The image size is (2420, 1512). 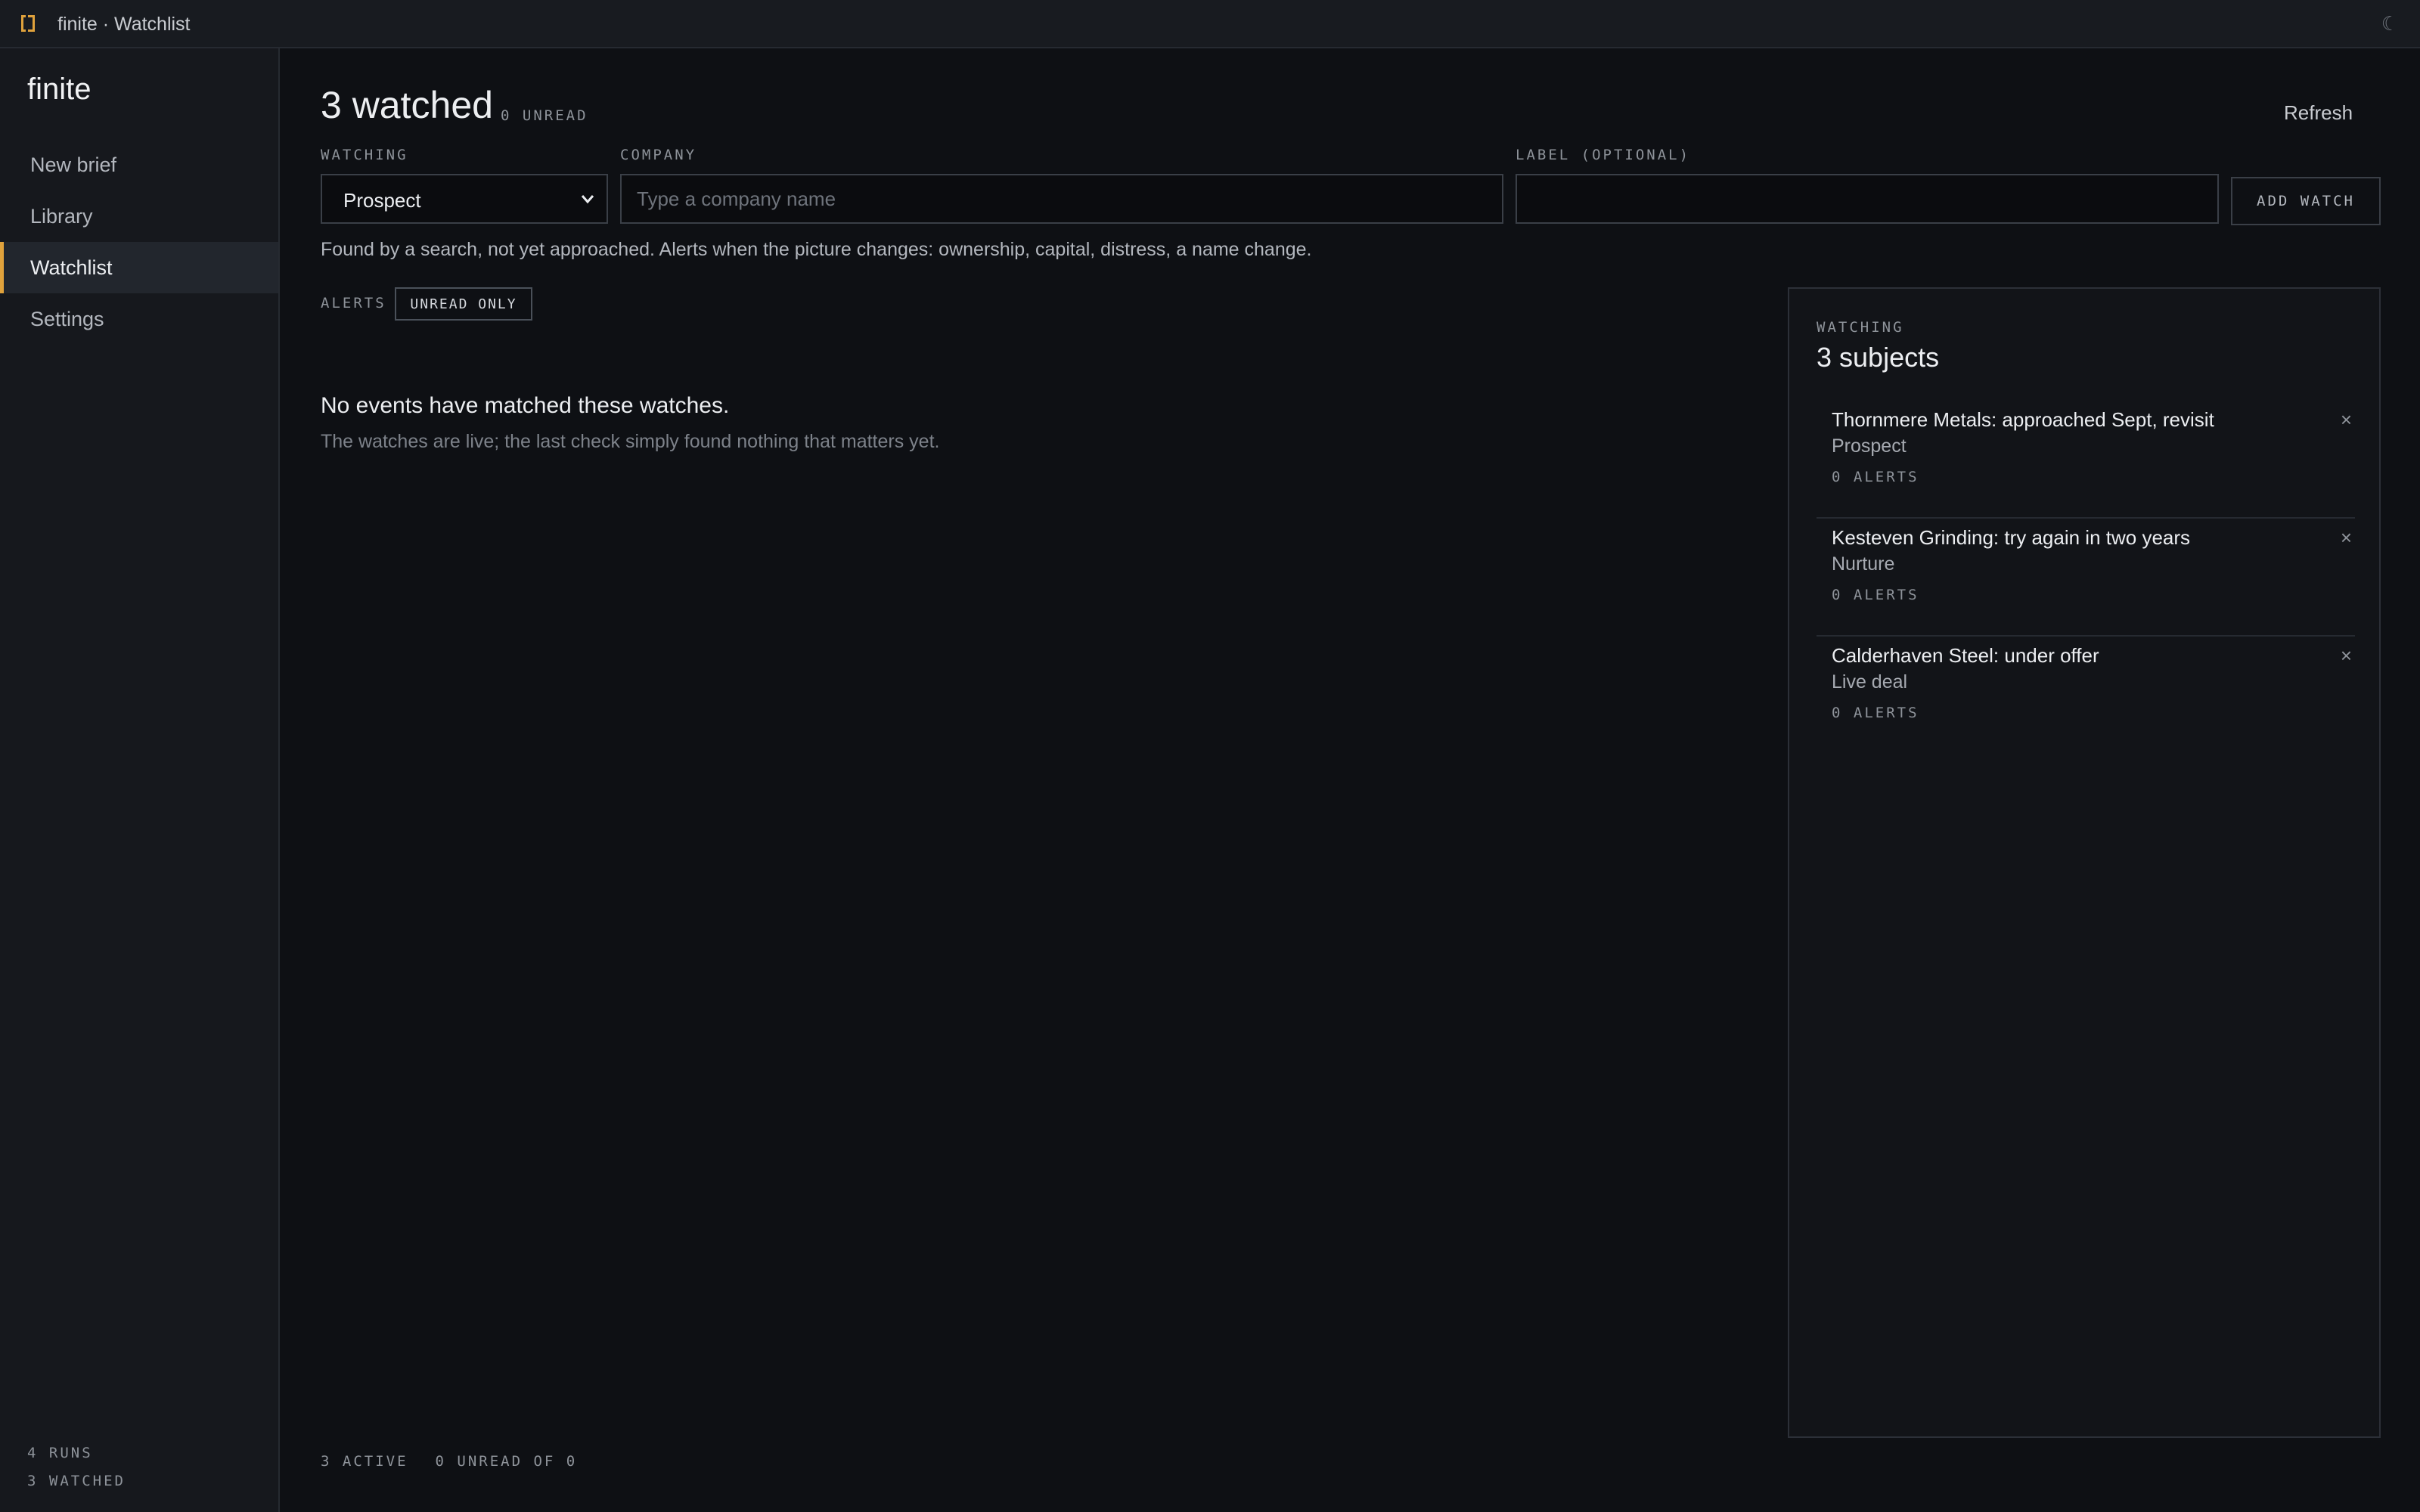 What do you see at coordinates (28, 23) in the screenshot?
I see `app-logo-icon` at bounding box center [28, 23].